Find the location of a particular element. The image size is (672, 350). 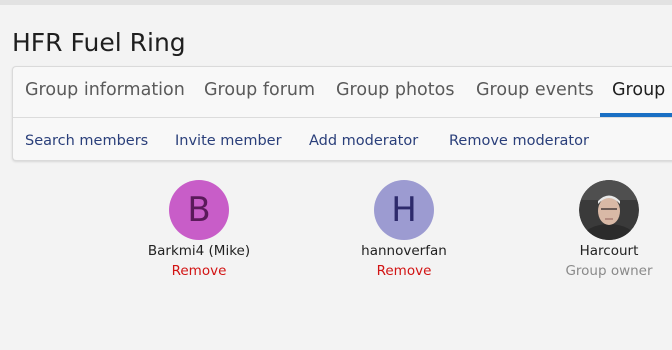

avatar: B is located at coordinates (199, 210).